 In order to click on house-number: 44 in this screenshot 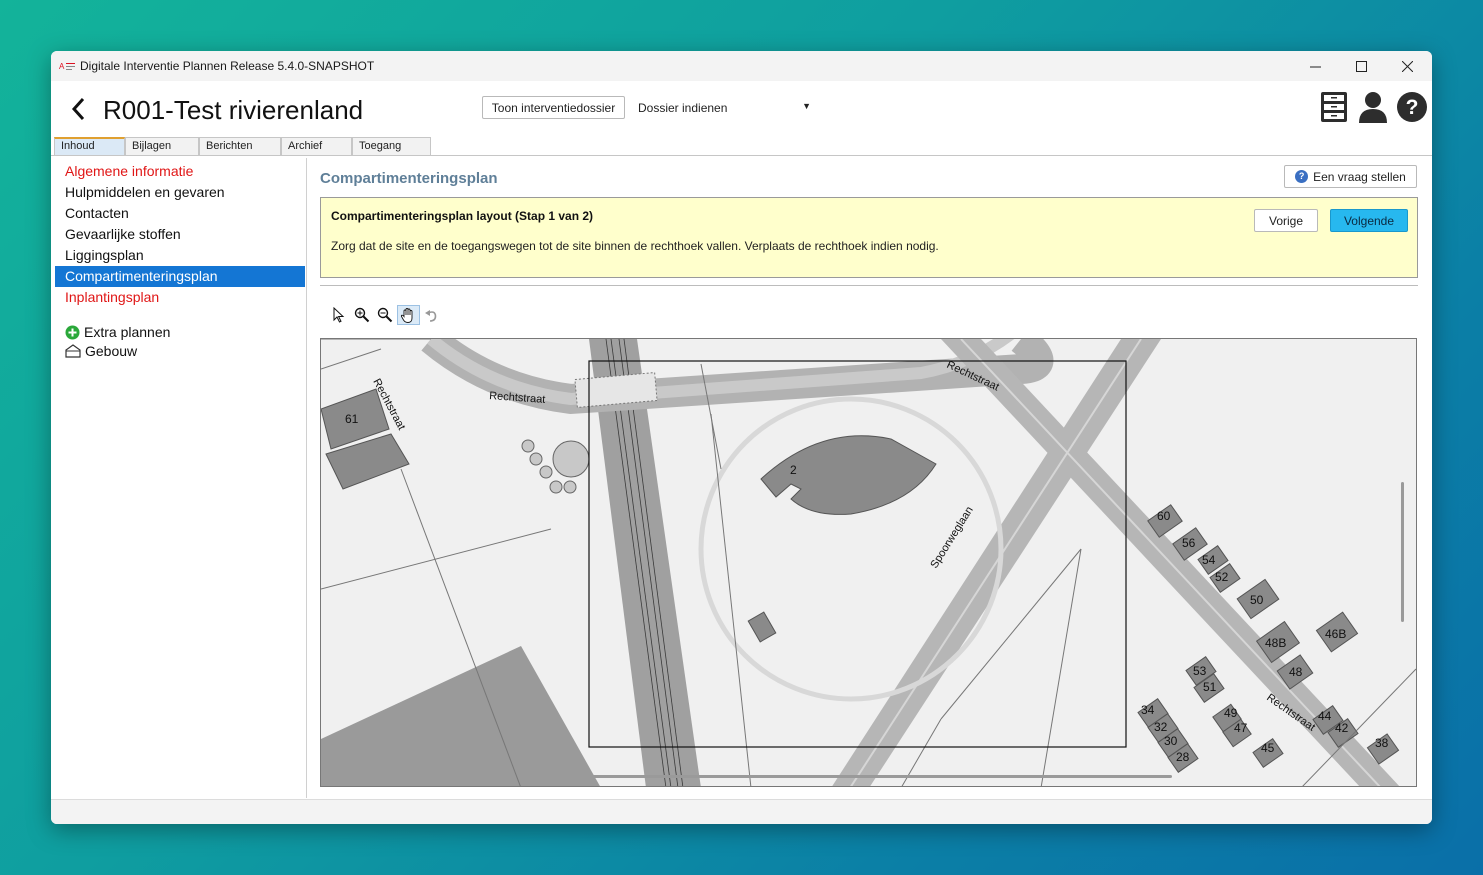, I will do `click(1325, 716)`.